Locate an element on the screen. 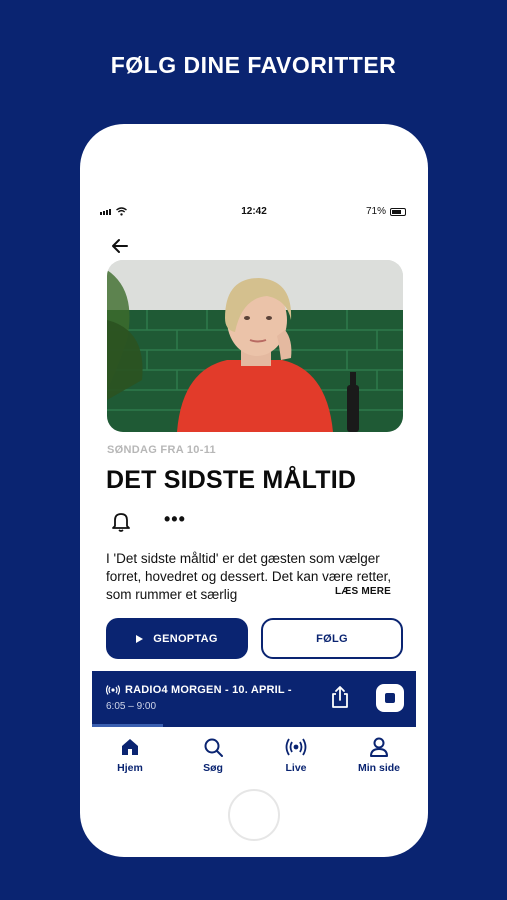 Image resolution: width=507 pixels, height=900 pixels. share-icon is located at coordinates (340, 697).